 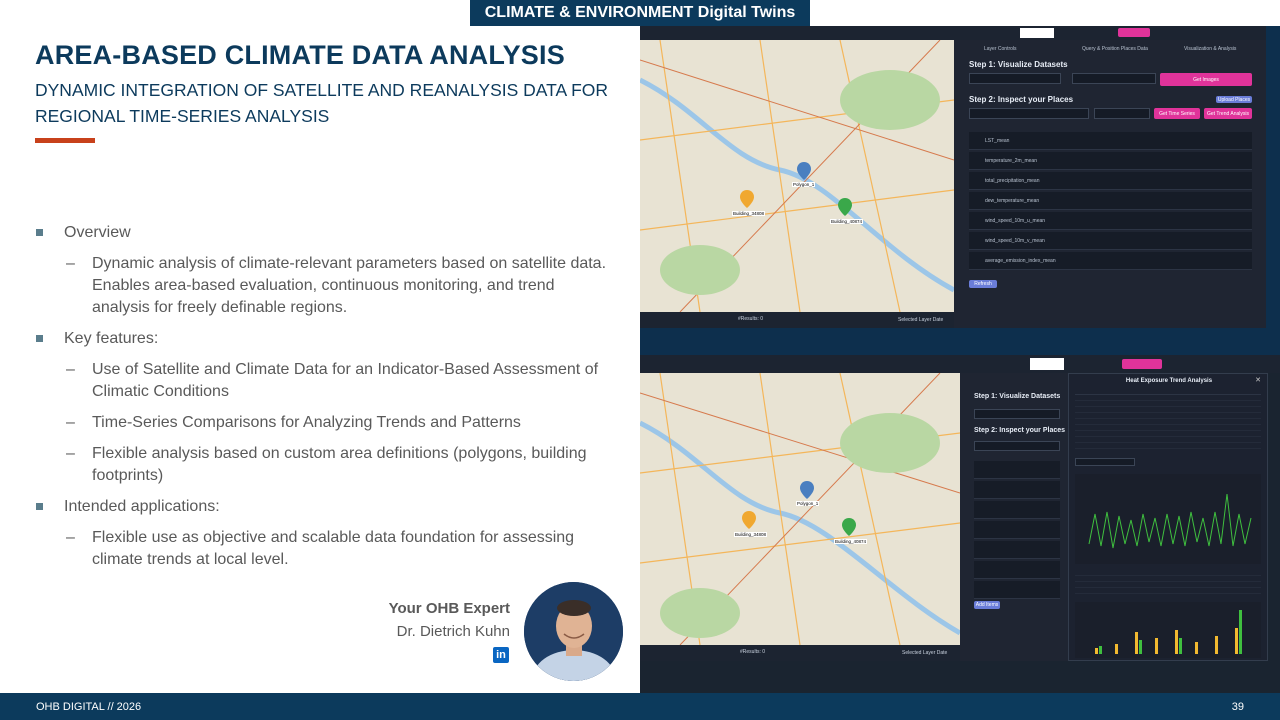 What do you see at coordinates (1258, 380) in the screenshot?
I see `close-icon: ✕` at bounding box center [1258, 380].